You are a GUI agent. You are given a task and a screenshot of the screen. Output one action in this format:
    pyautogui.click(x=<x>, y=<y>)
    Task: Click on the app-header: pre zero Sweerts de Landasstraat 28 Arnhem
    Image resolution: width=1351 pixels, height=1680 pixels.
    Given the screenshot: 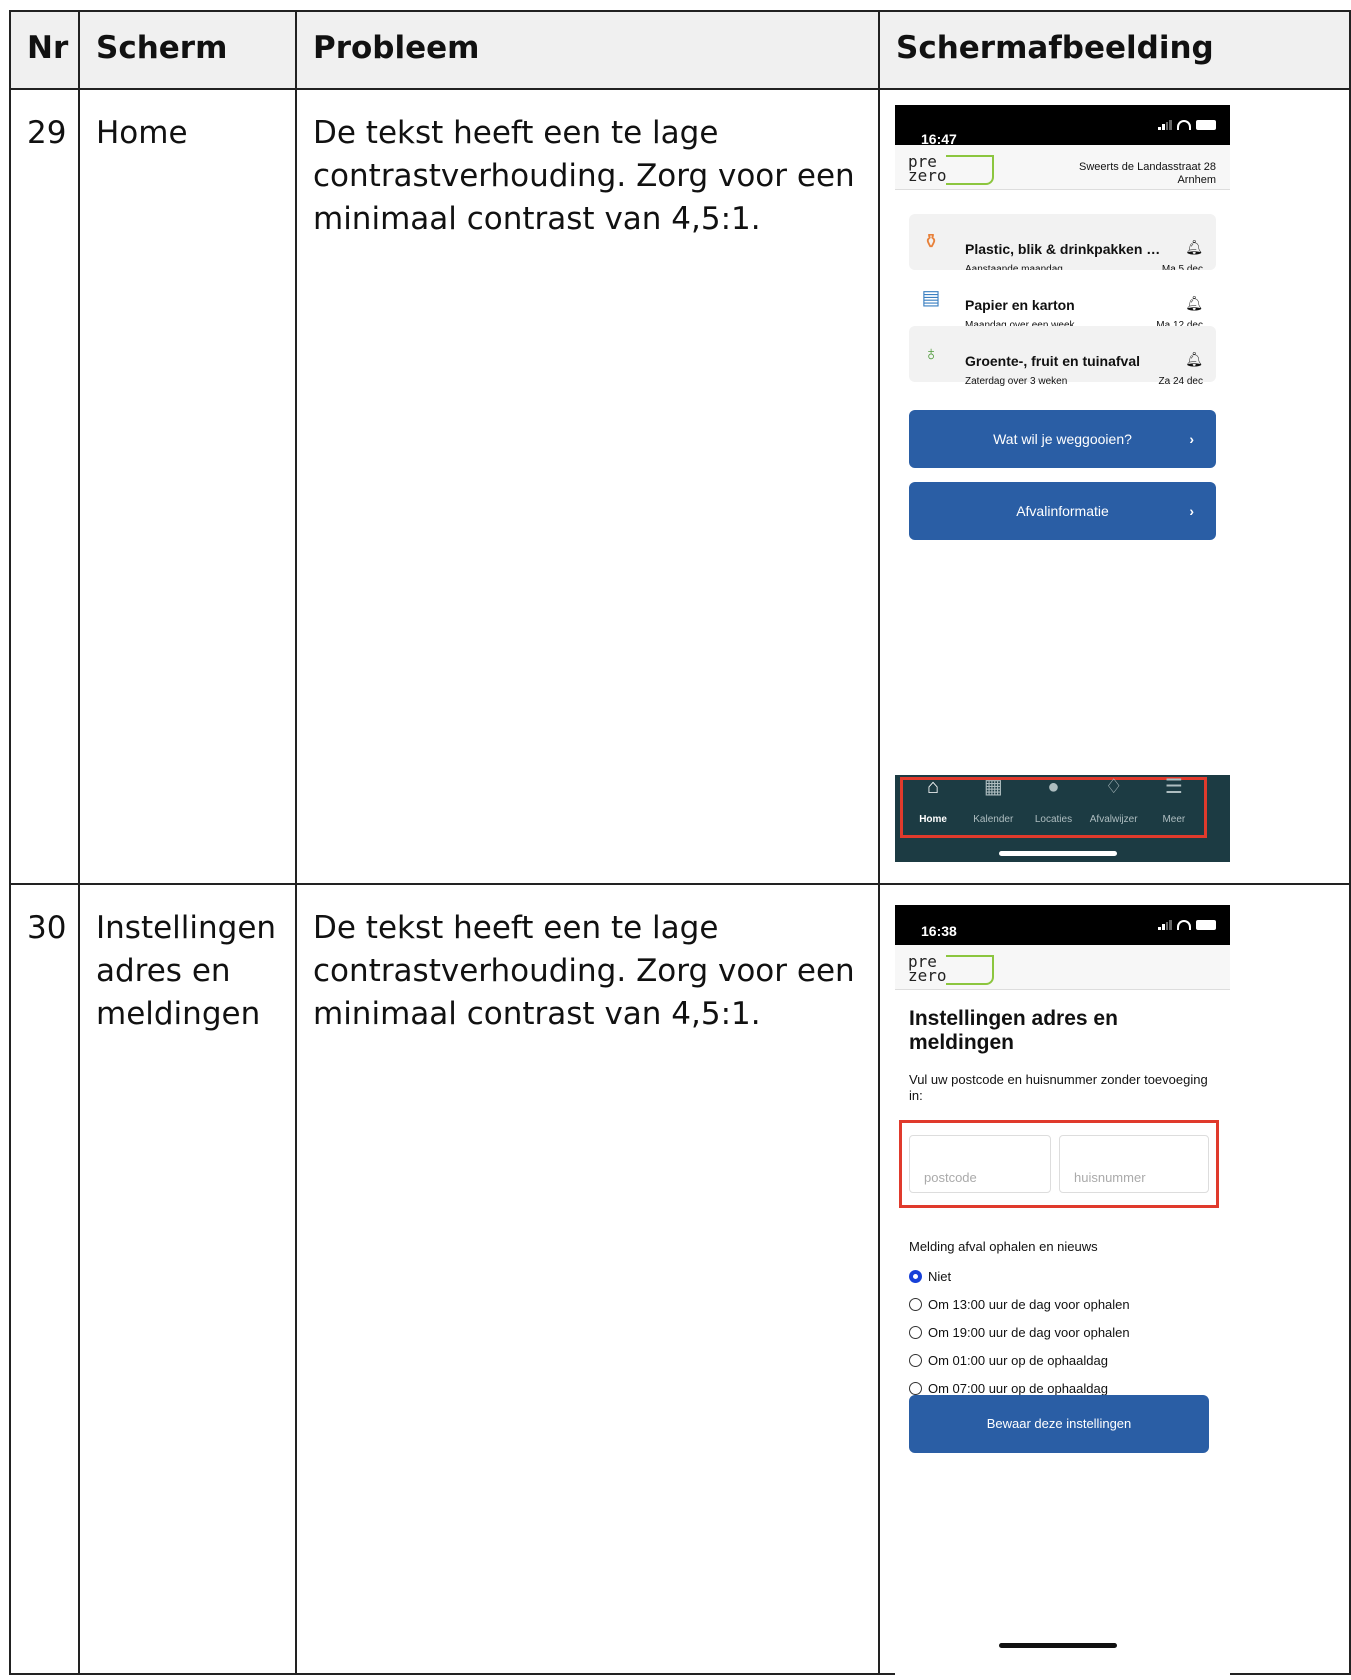 What is the action you would take?
    pyautogui.click(x=1062, y=167)
    